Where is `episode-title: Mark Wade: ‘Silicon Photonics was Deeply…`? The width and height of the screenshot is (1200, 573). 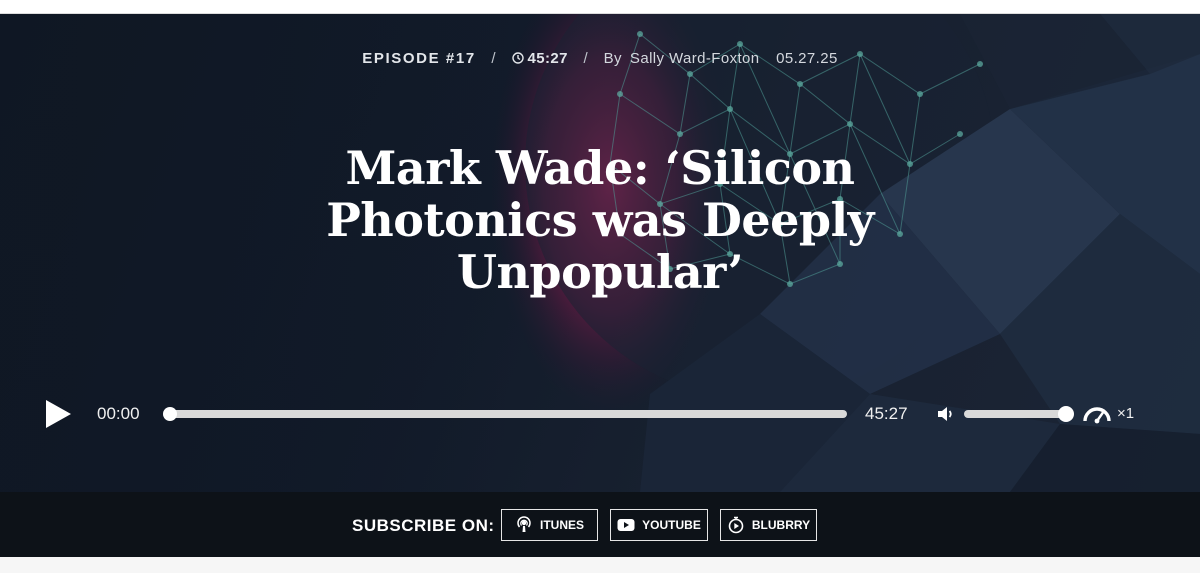
episode-title: Mark Wade: ‘Silicon Photonics was Deeply… is located at coordinates (600, 220).